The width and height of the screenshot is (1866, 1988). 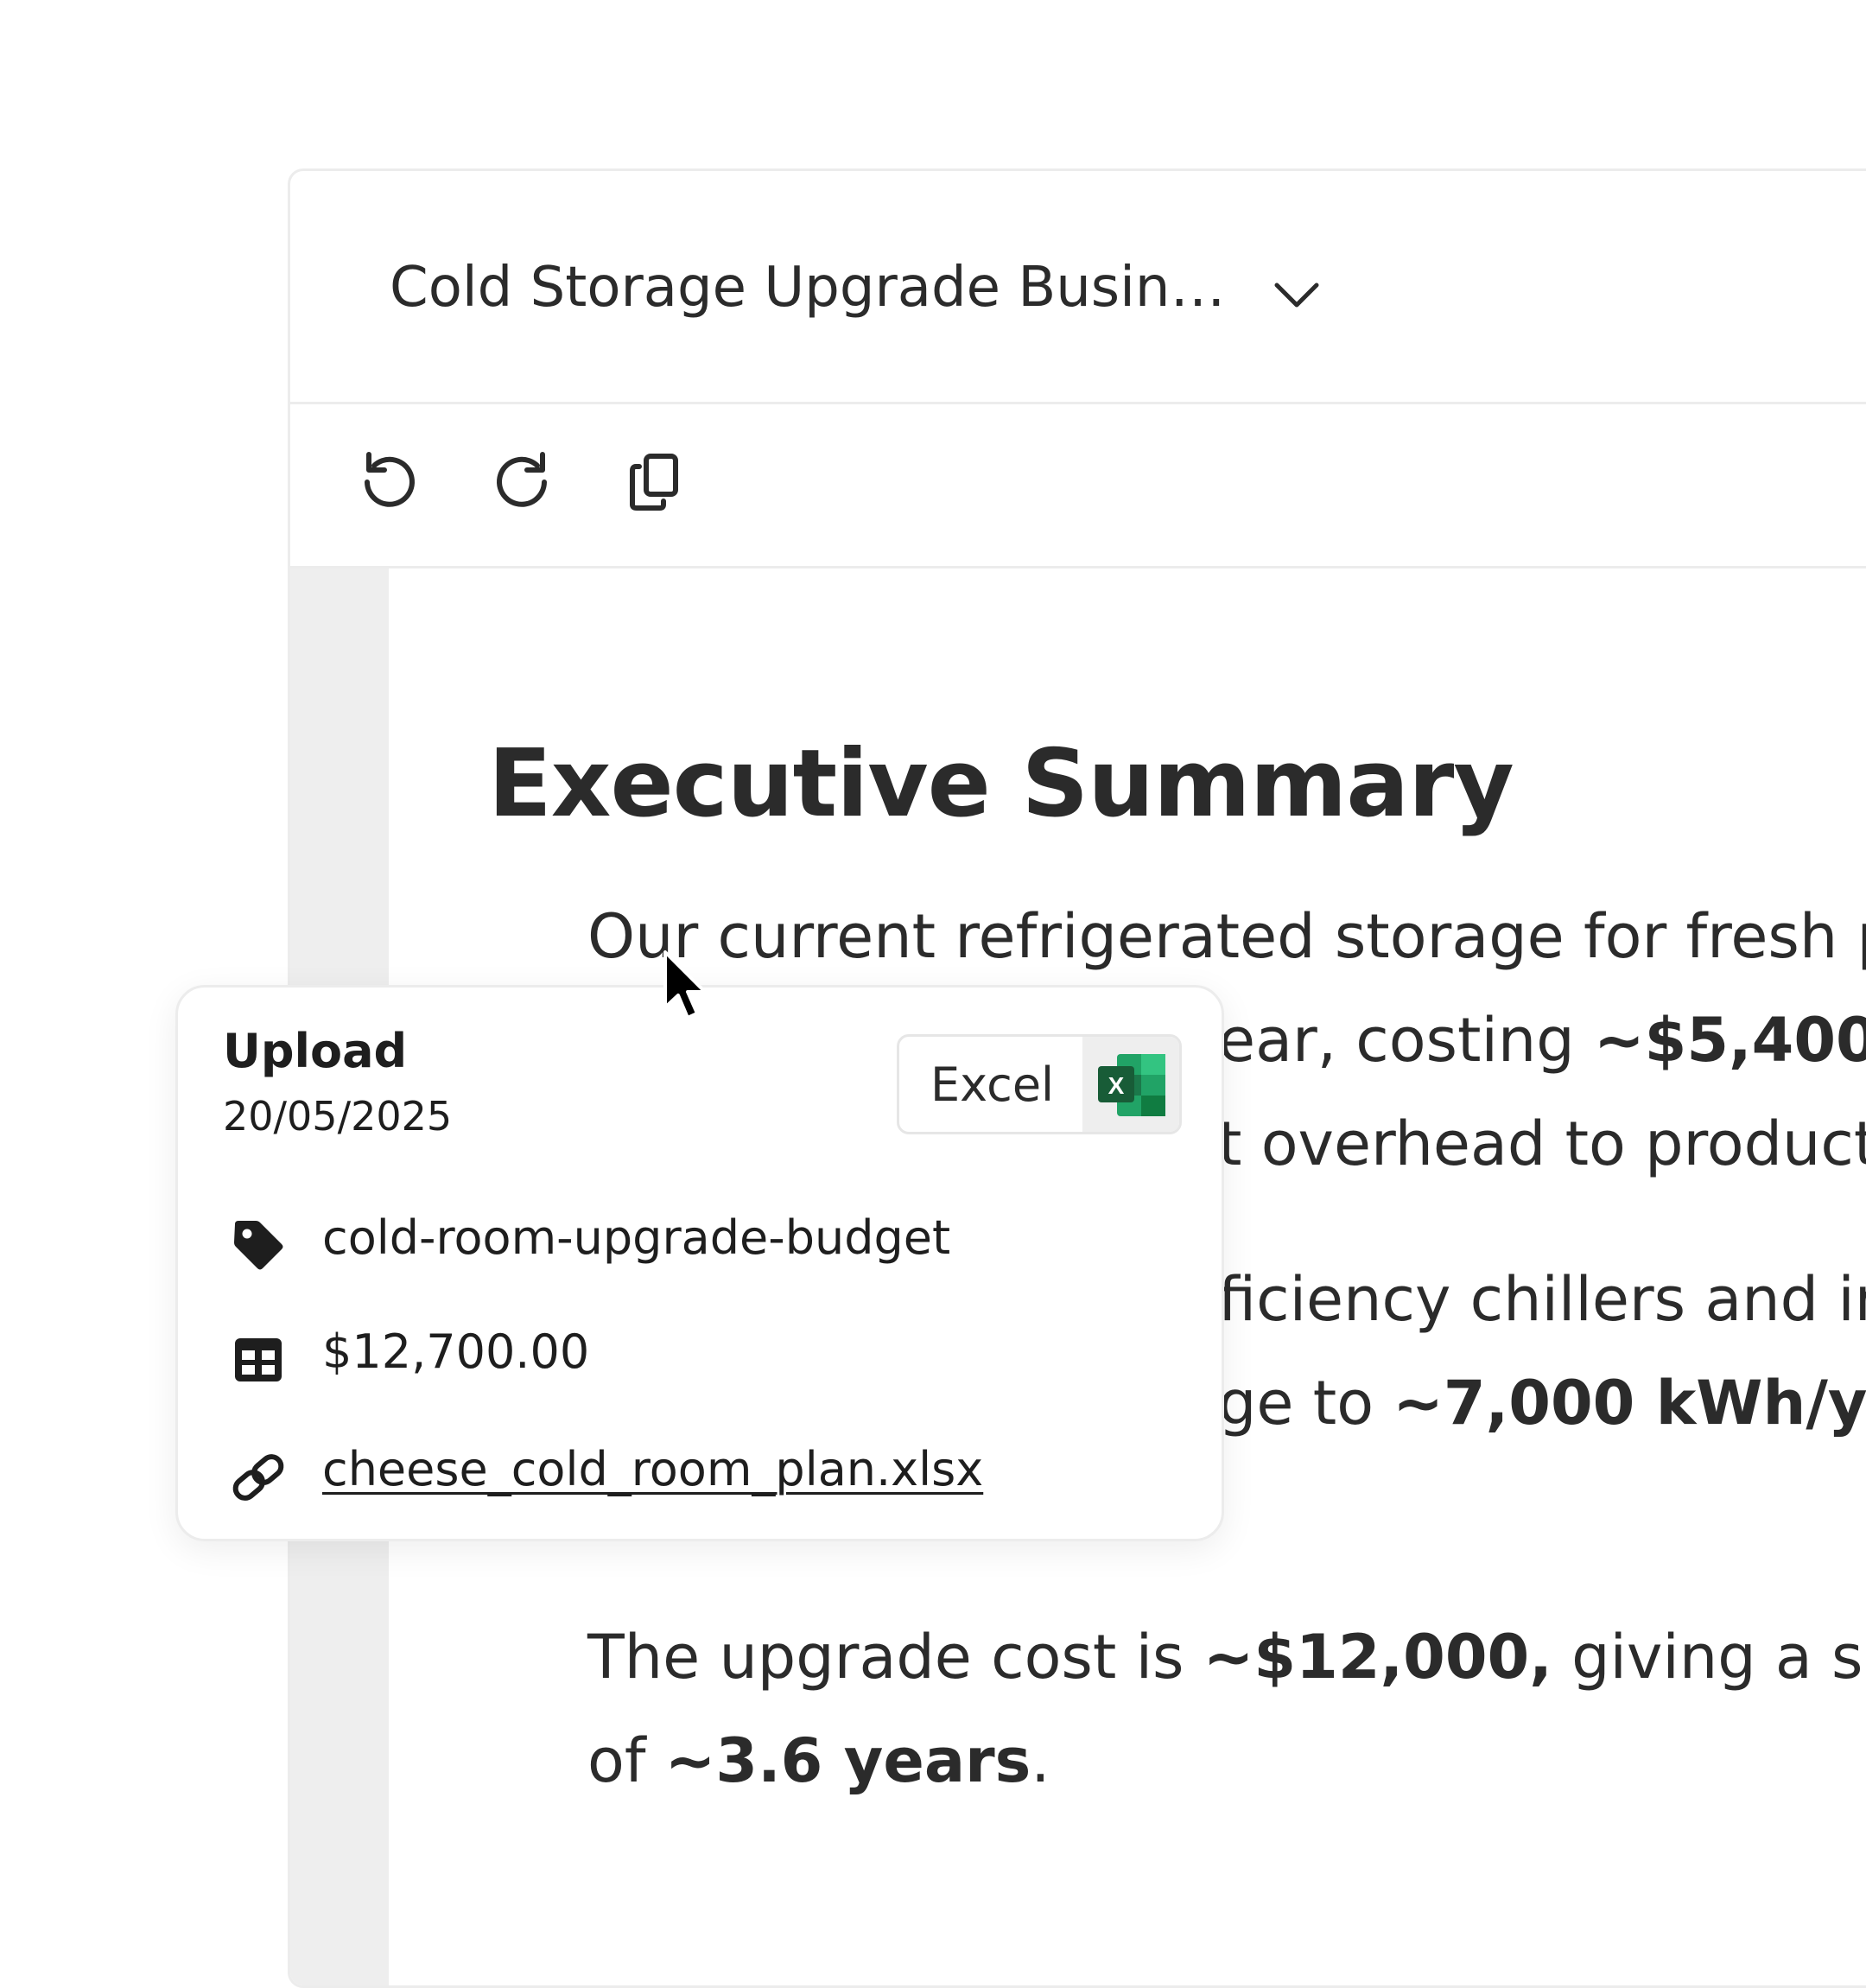 What do you see at coordinates (1542, 1143) in the screenshot?
I see `paragraph-line: t overhead to product` at bounding box center [1542, 1143].